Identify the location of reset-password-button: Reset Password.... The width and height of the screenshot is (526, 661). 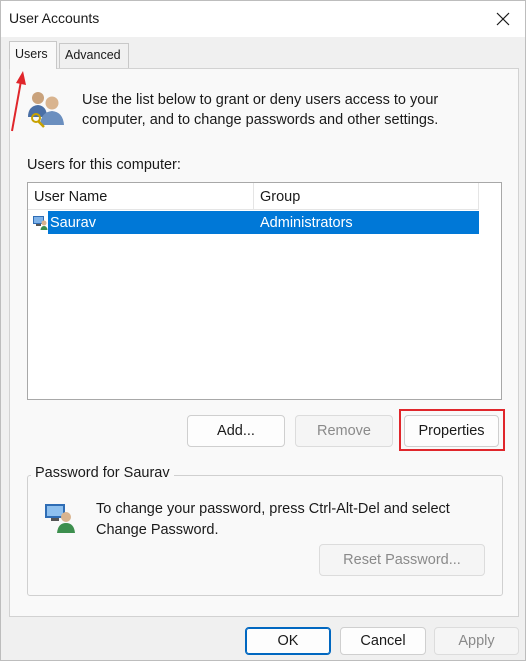
(402, 560).